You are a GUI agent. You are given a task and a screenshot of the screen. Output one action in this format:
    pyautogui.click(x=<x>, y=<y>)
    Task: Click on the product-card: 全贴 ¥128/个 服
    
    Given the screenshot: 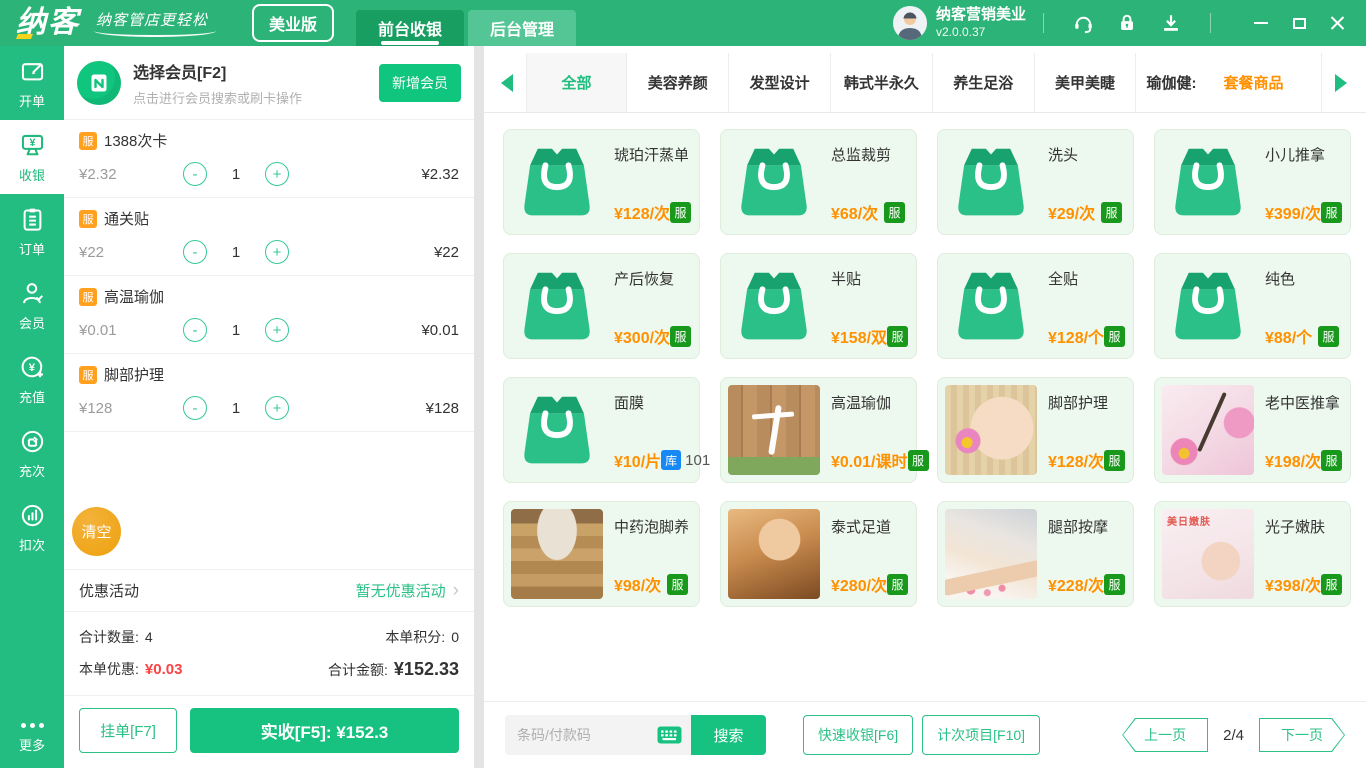 What is the action you would take?
    pyautogui.click(x=1035, y=306)
    